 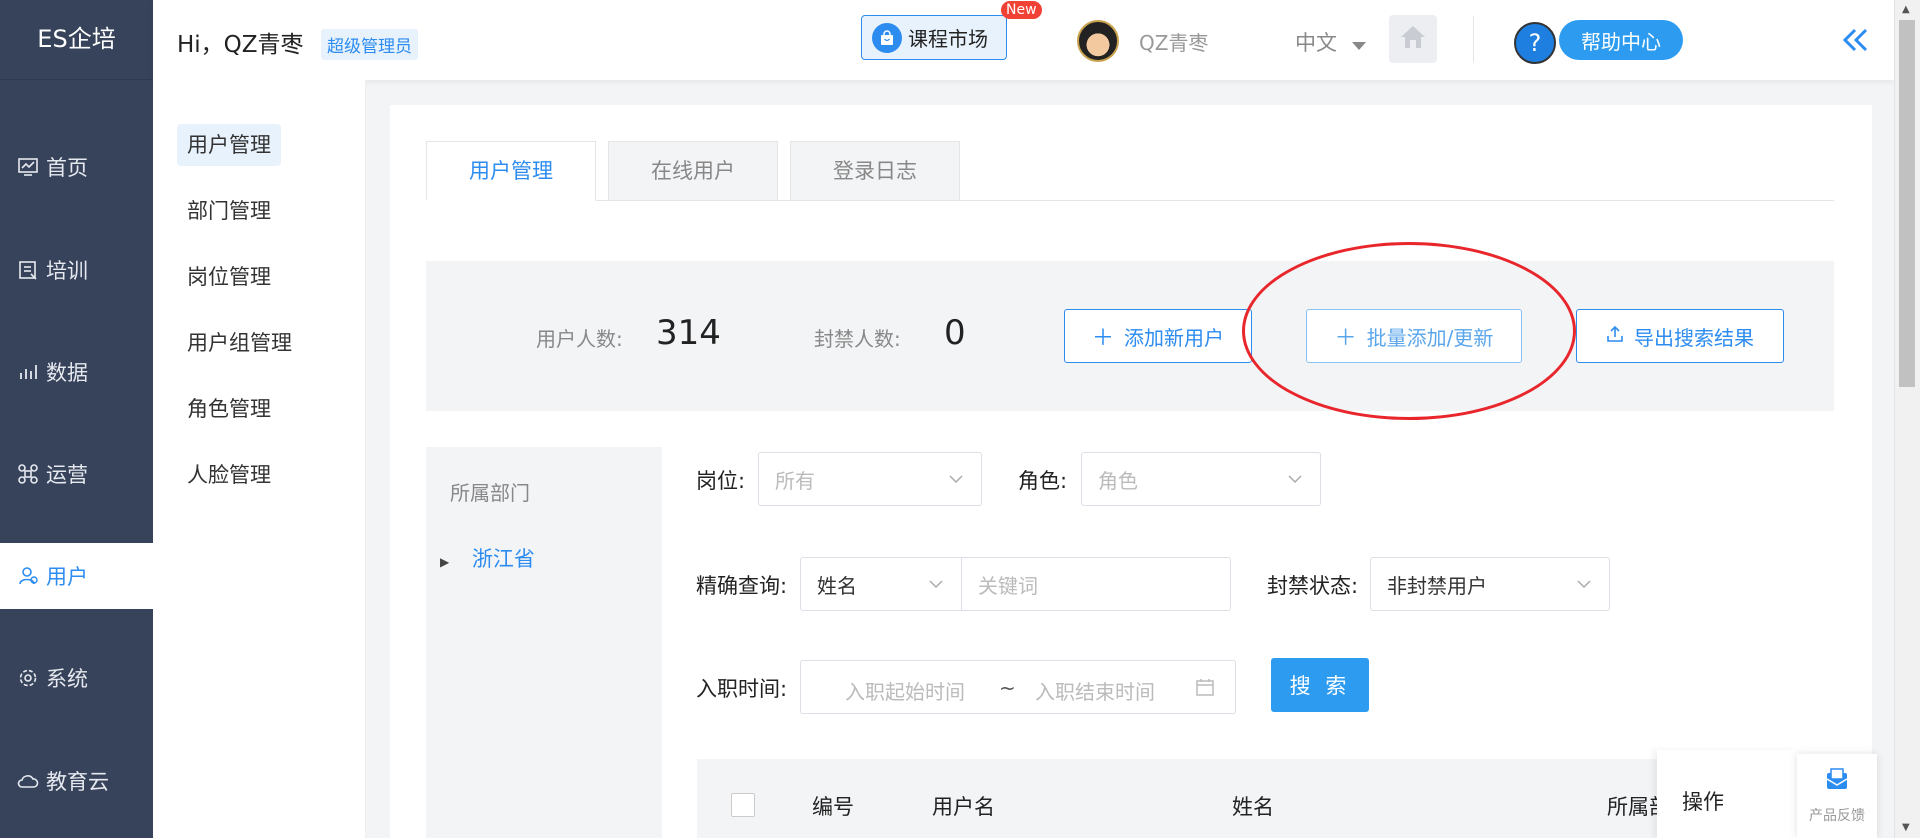 I want to click on nav-item-training: 培训, so click(x=76, y=270).